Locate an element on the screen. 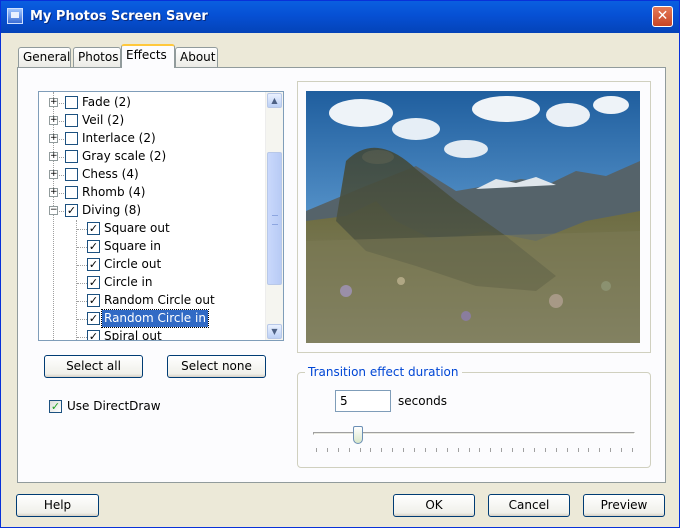  tab-effects: Effects is located at coordinates (148, 56).